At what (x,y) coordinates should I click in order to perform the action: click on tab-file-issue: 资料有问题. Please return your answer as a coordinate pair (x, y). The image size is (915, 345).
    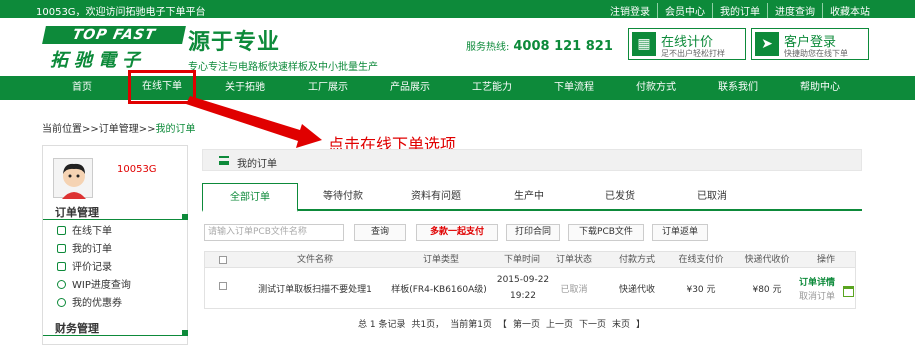
    Looking at the image, I should click on (436, 197).